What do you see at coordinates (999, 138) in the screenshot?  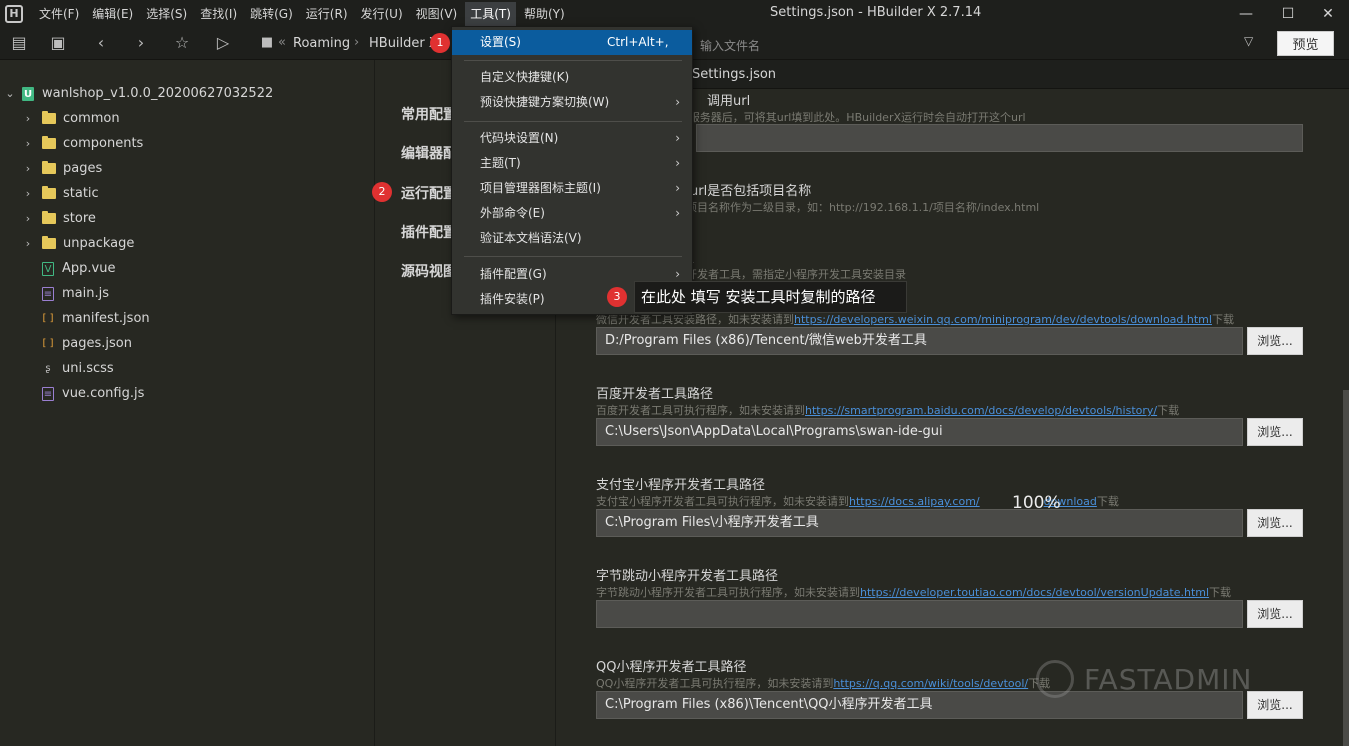 I see `launch-url-input` at bounding box center [999, 138].